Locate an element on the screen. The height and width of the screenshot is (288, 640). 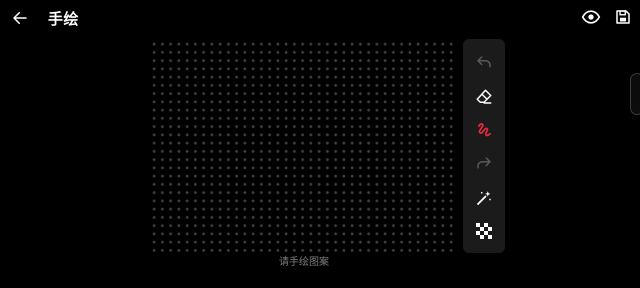
undo-button is located at coordinates (484, 65).